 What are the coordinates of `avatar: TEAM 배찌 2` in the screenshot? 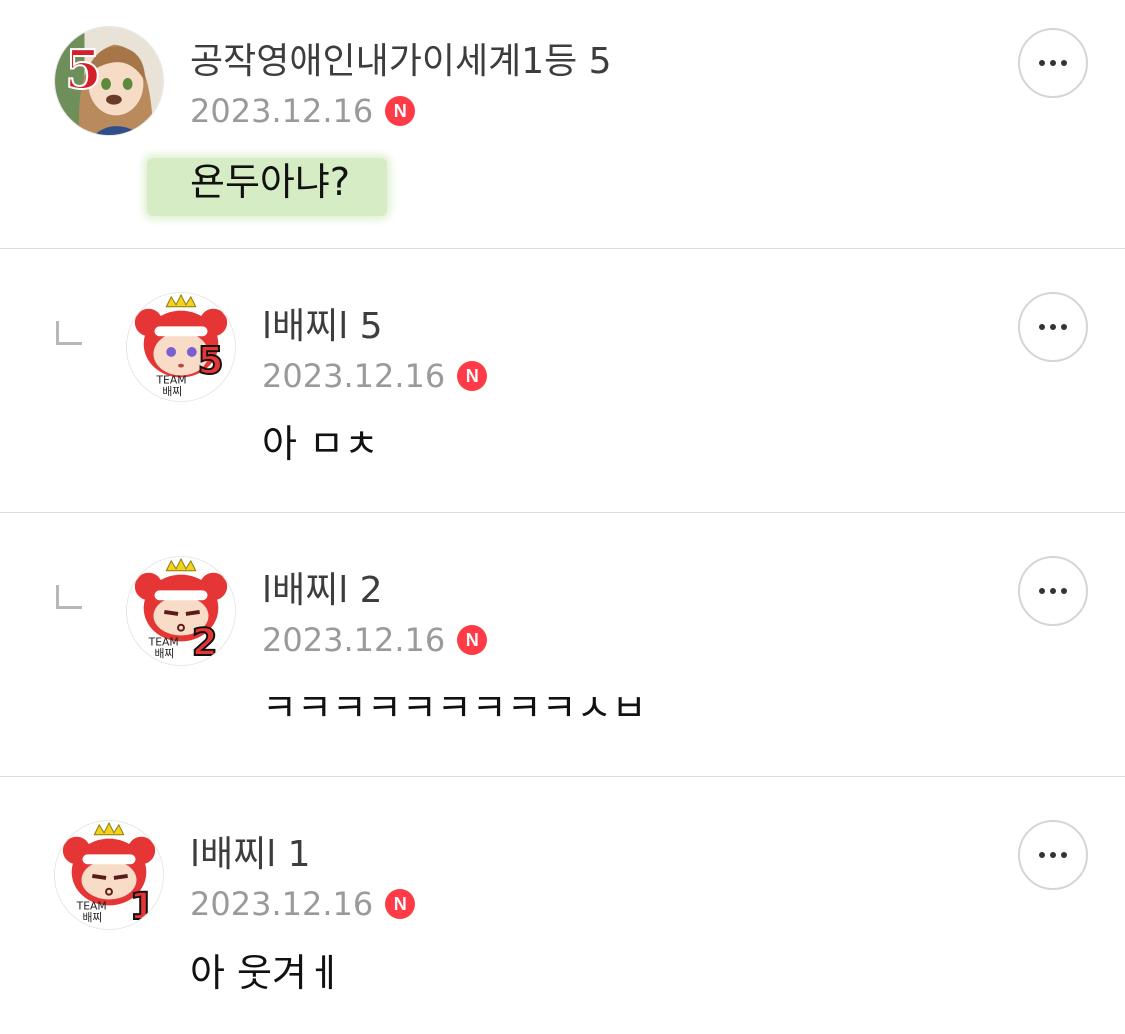 It's located at (181, 611).